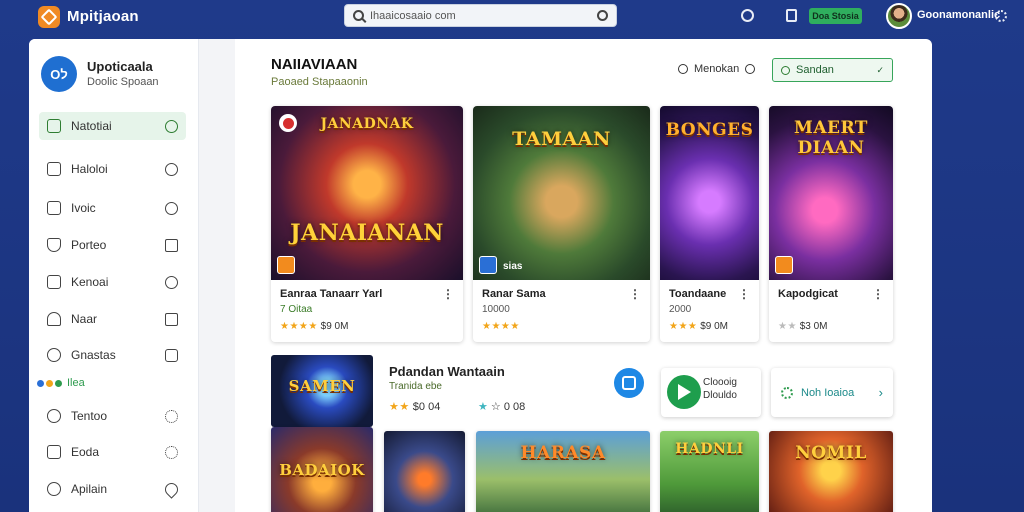 The image size is (1024, 512). I want to click on rating-stars: ★★, so click(399, 407).